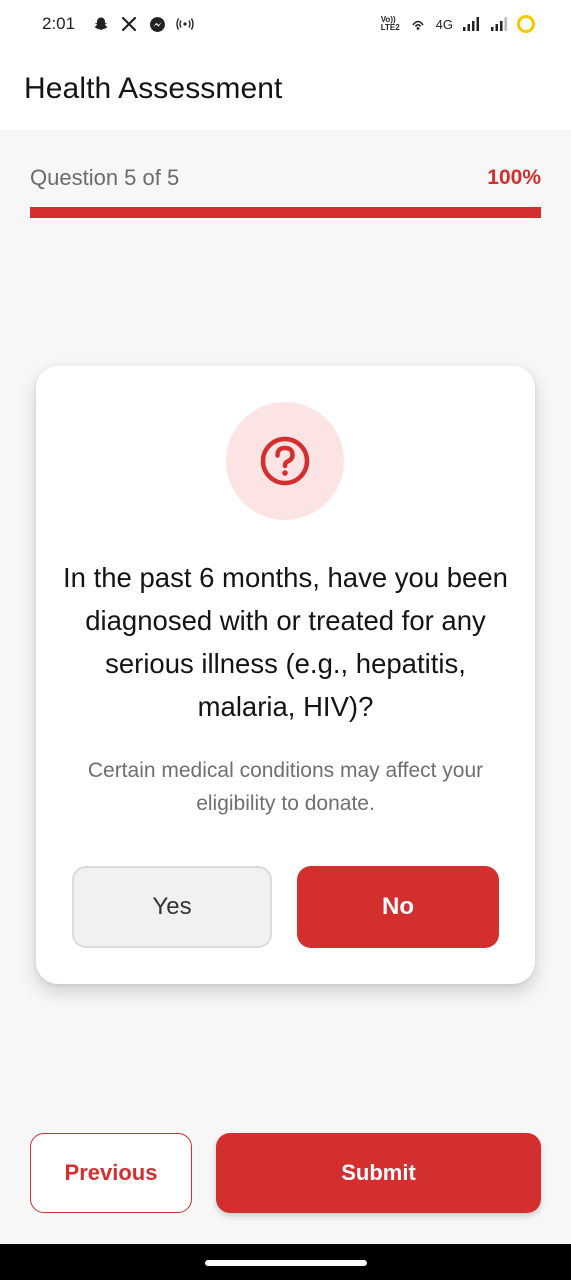  What do you see at coordinates (418, 24) in the screenshot?
I see `wifi-calling-icon` at bounding box center [418, 24].